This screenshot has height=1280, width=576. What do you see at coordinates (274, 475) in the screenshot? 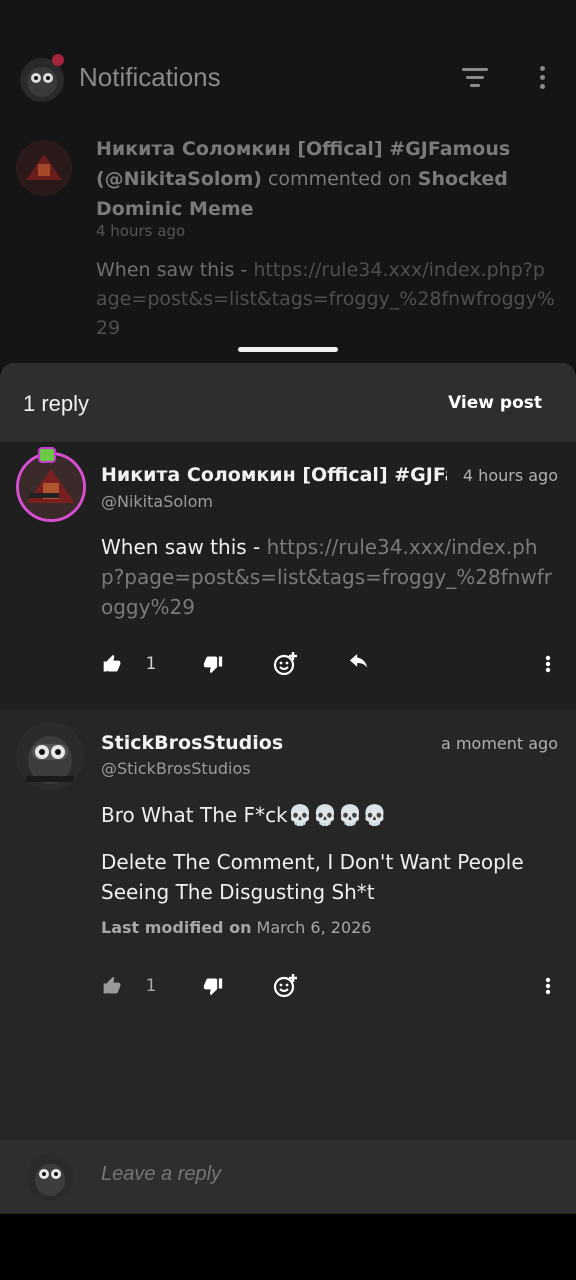
I see `comment-author-name: Никита Соломкин [Offical] #GJFamous` at bounding box center [274, 475].